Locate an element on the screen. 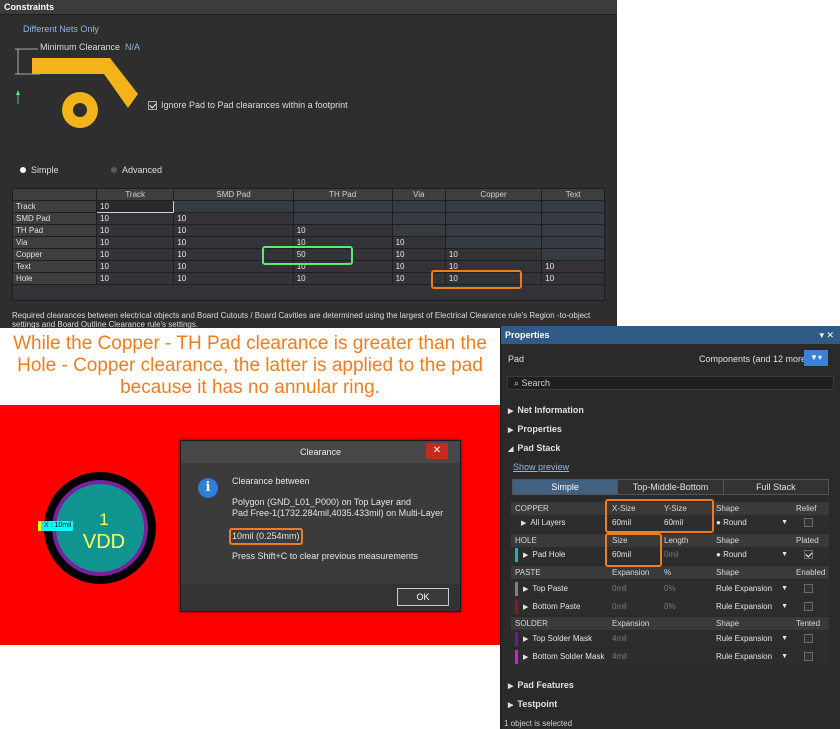 This screenshot has height=729, width=840. table-row: ▶ Top Solder Mask 4mil Rule Expansion ▼ is located at coordinates (670, 639).